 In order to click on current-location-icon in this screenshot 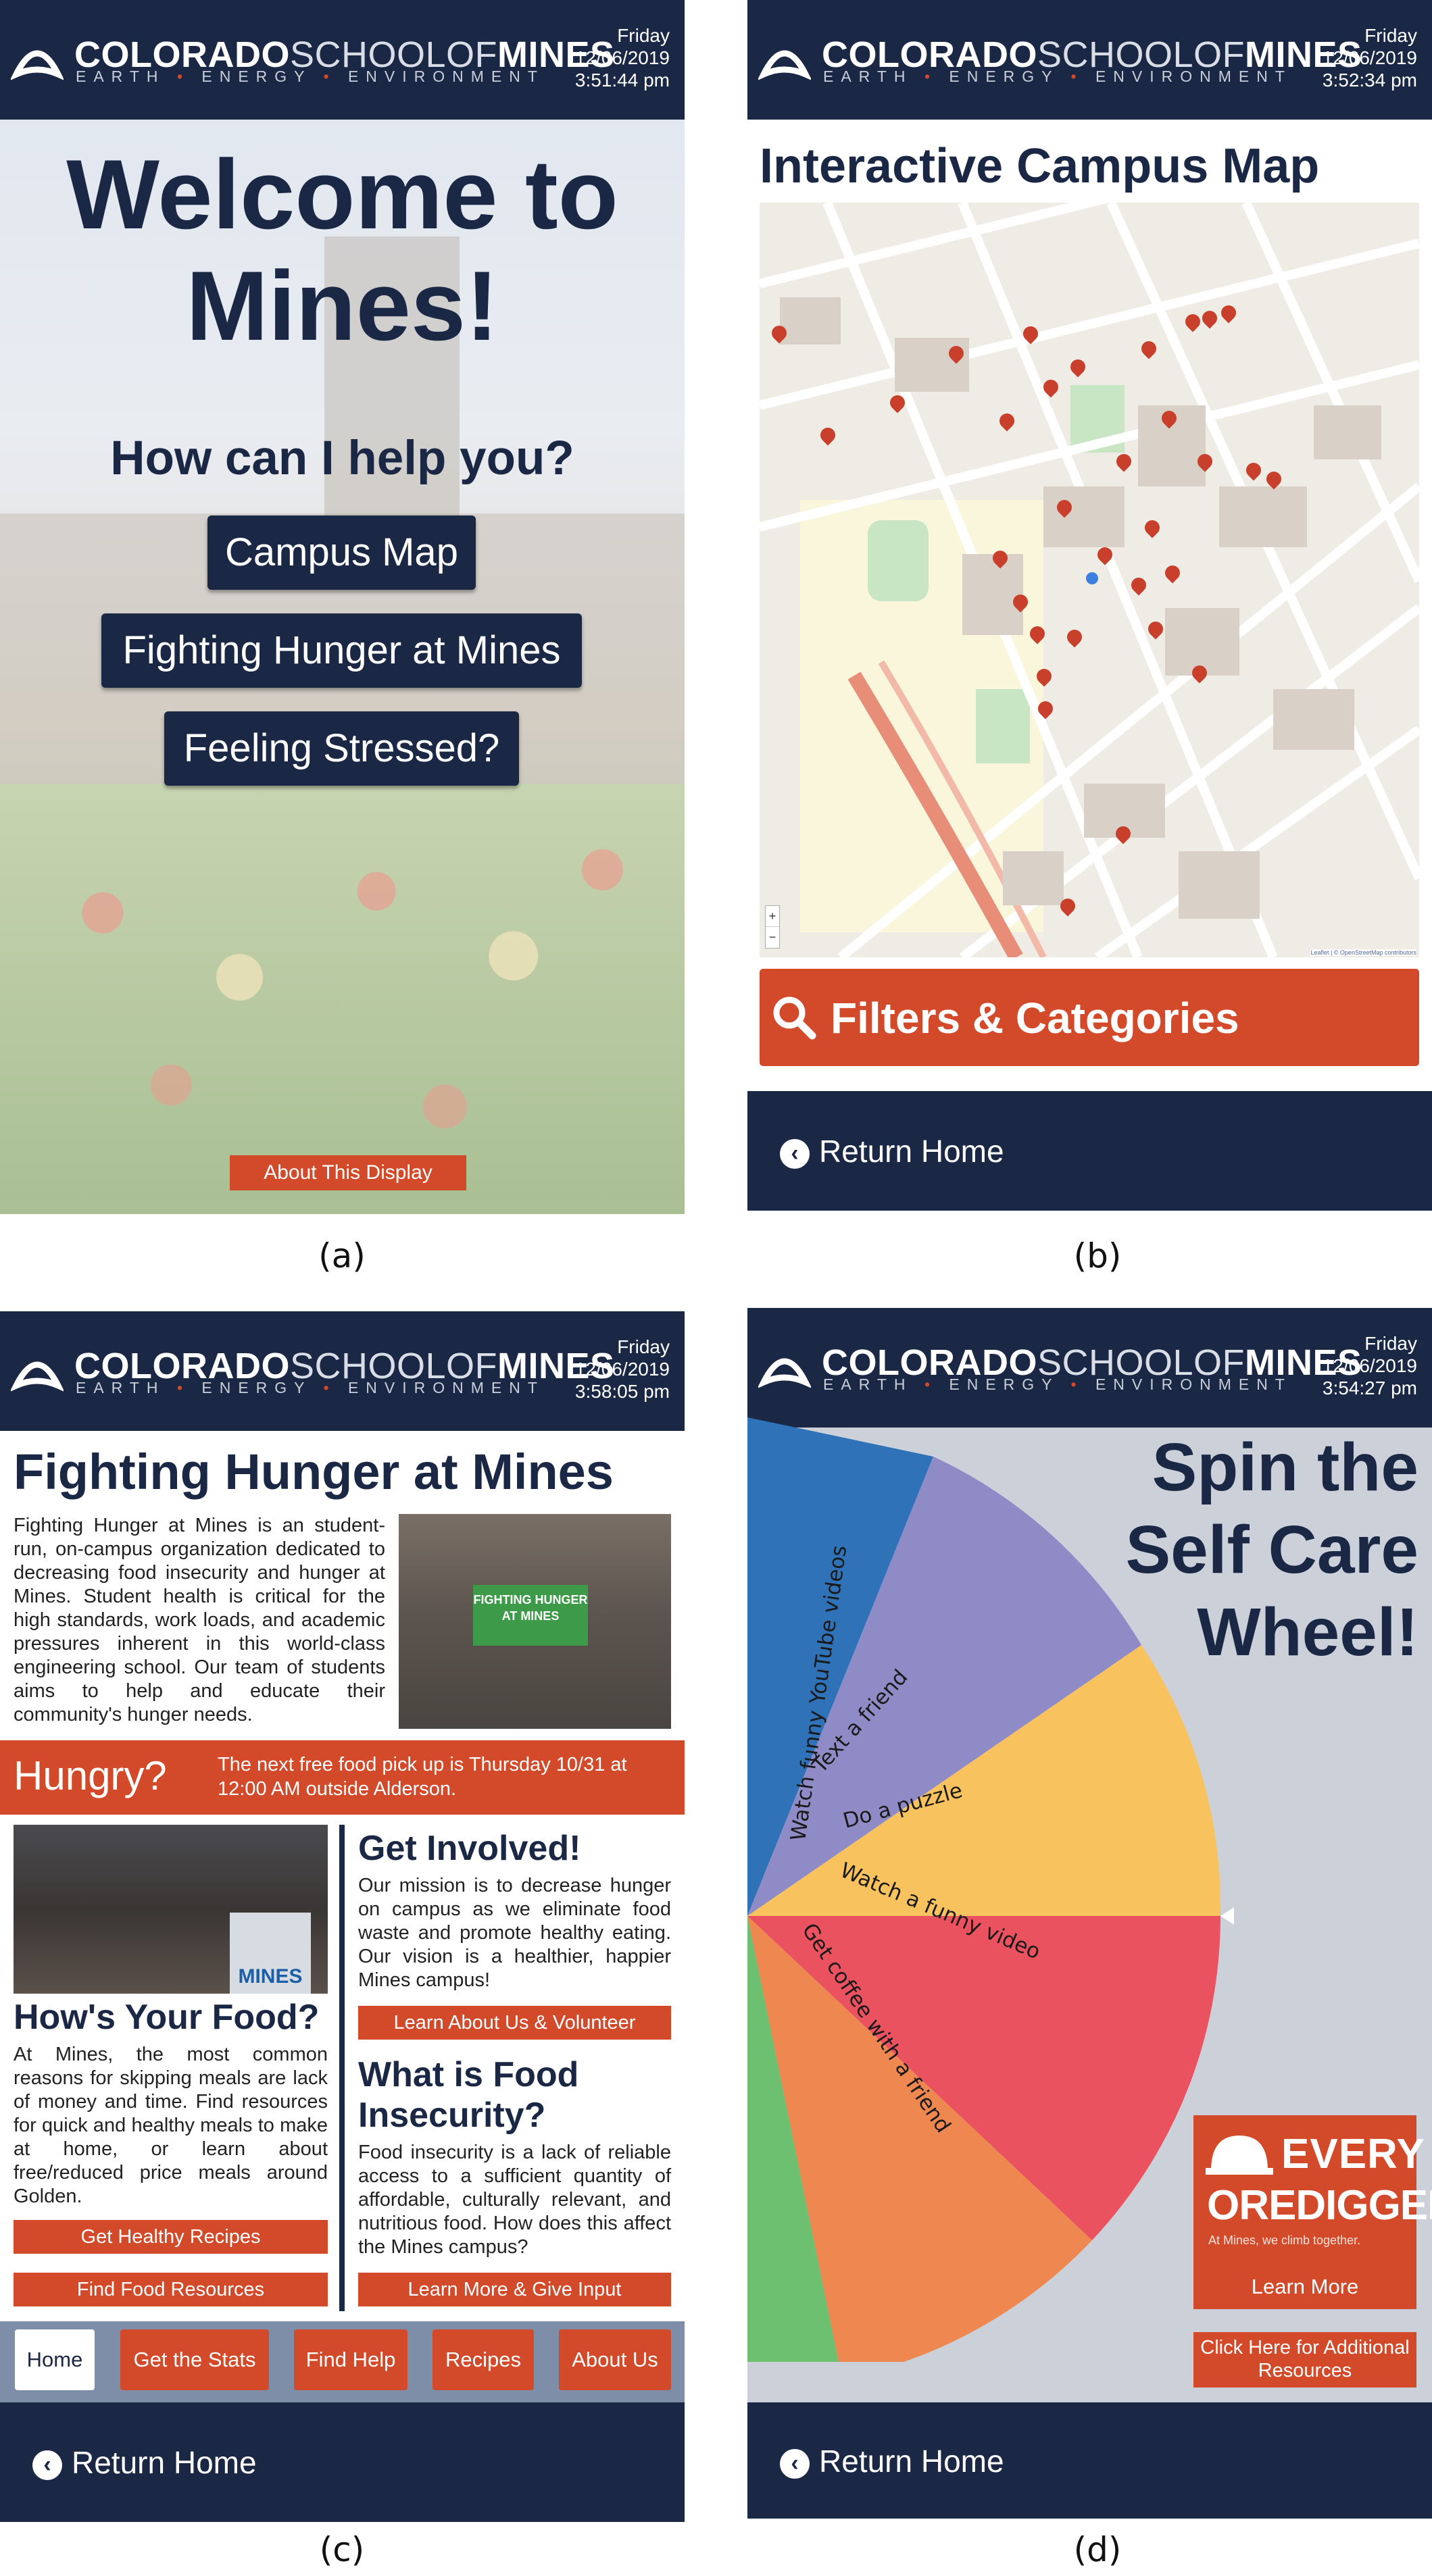, I will do `click(1092, 578)`.